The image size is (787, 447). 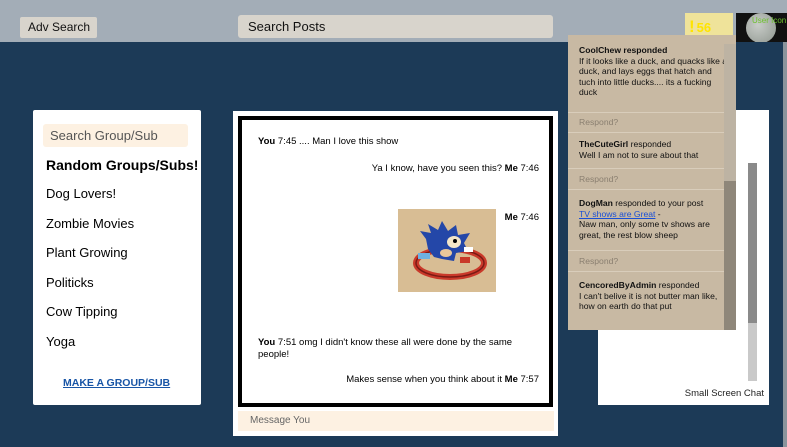 What do you see at coordinates (692, 26) in the screenshot?
I see `exclamation-icon: !` at bounding box center [692, 26].